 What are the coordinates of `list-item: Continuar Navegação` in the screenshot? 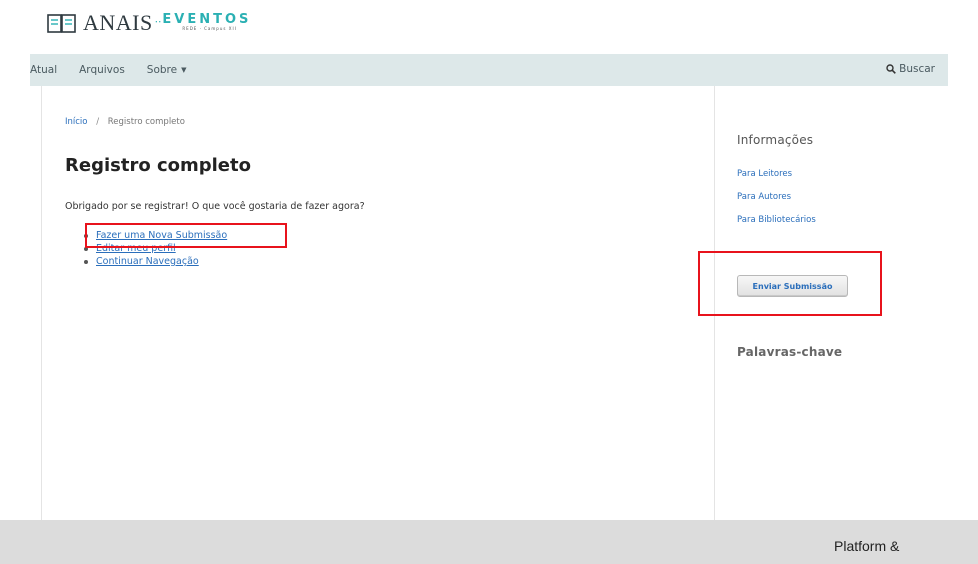 It's located at (155, 261).